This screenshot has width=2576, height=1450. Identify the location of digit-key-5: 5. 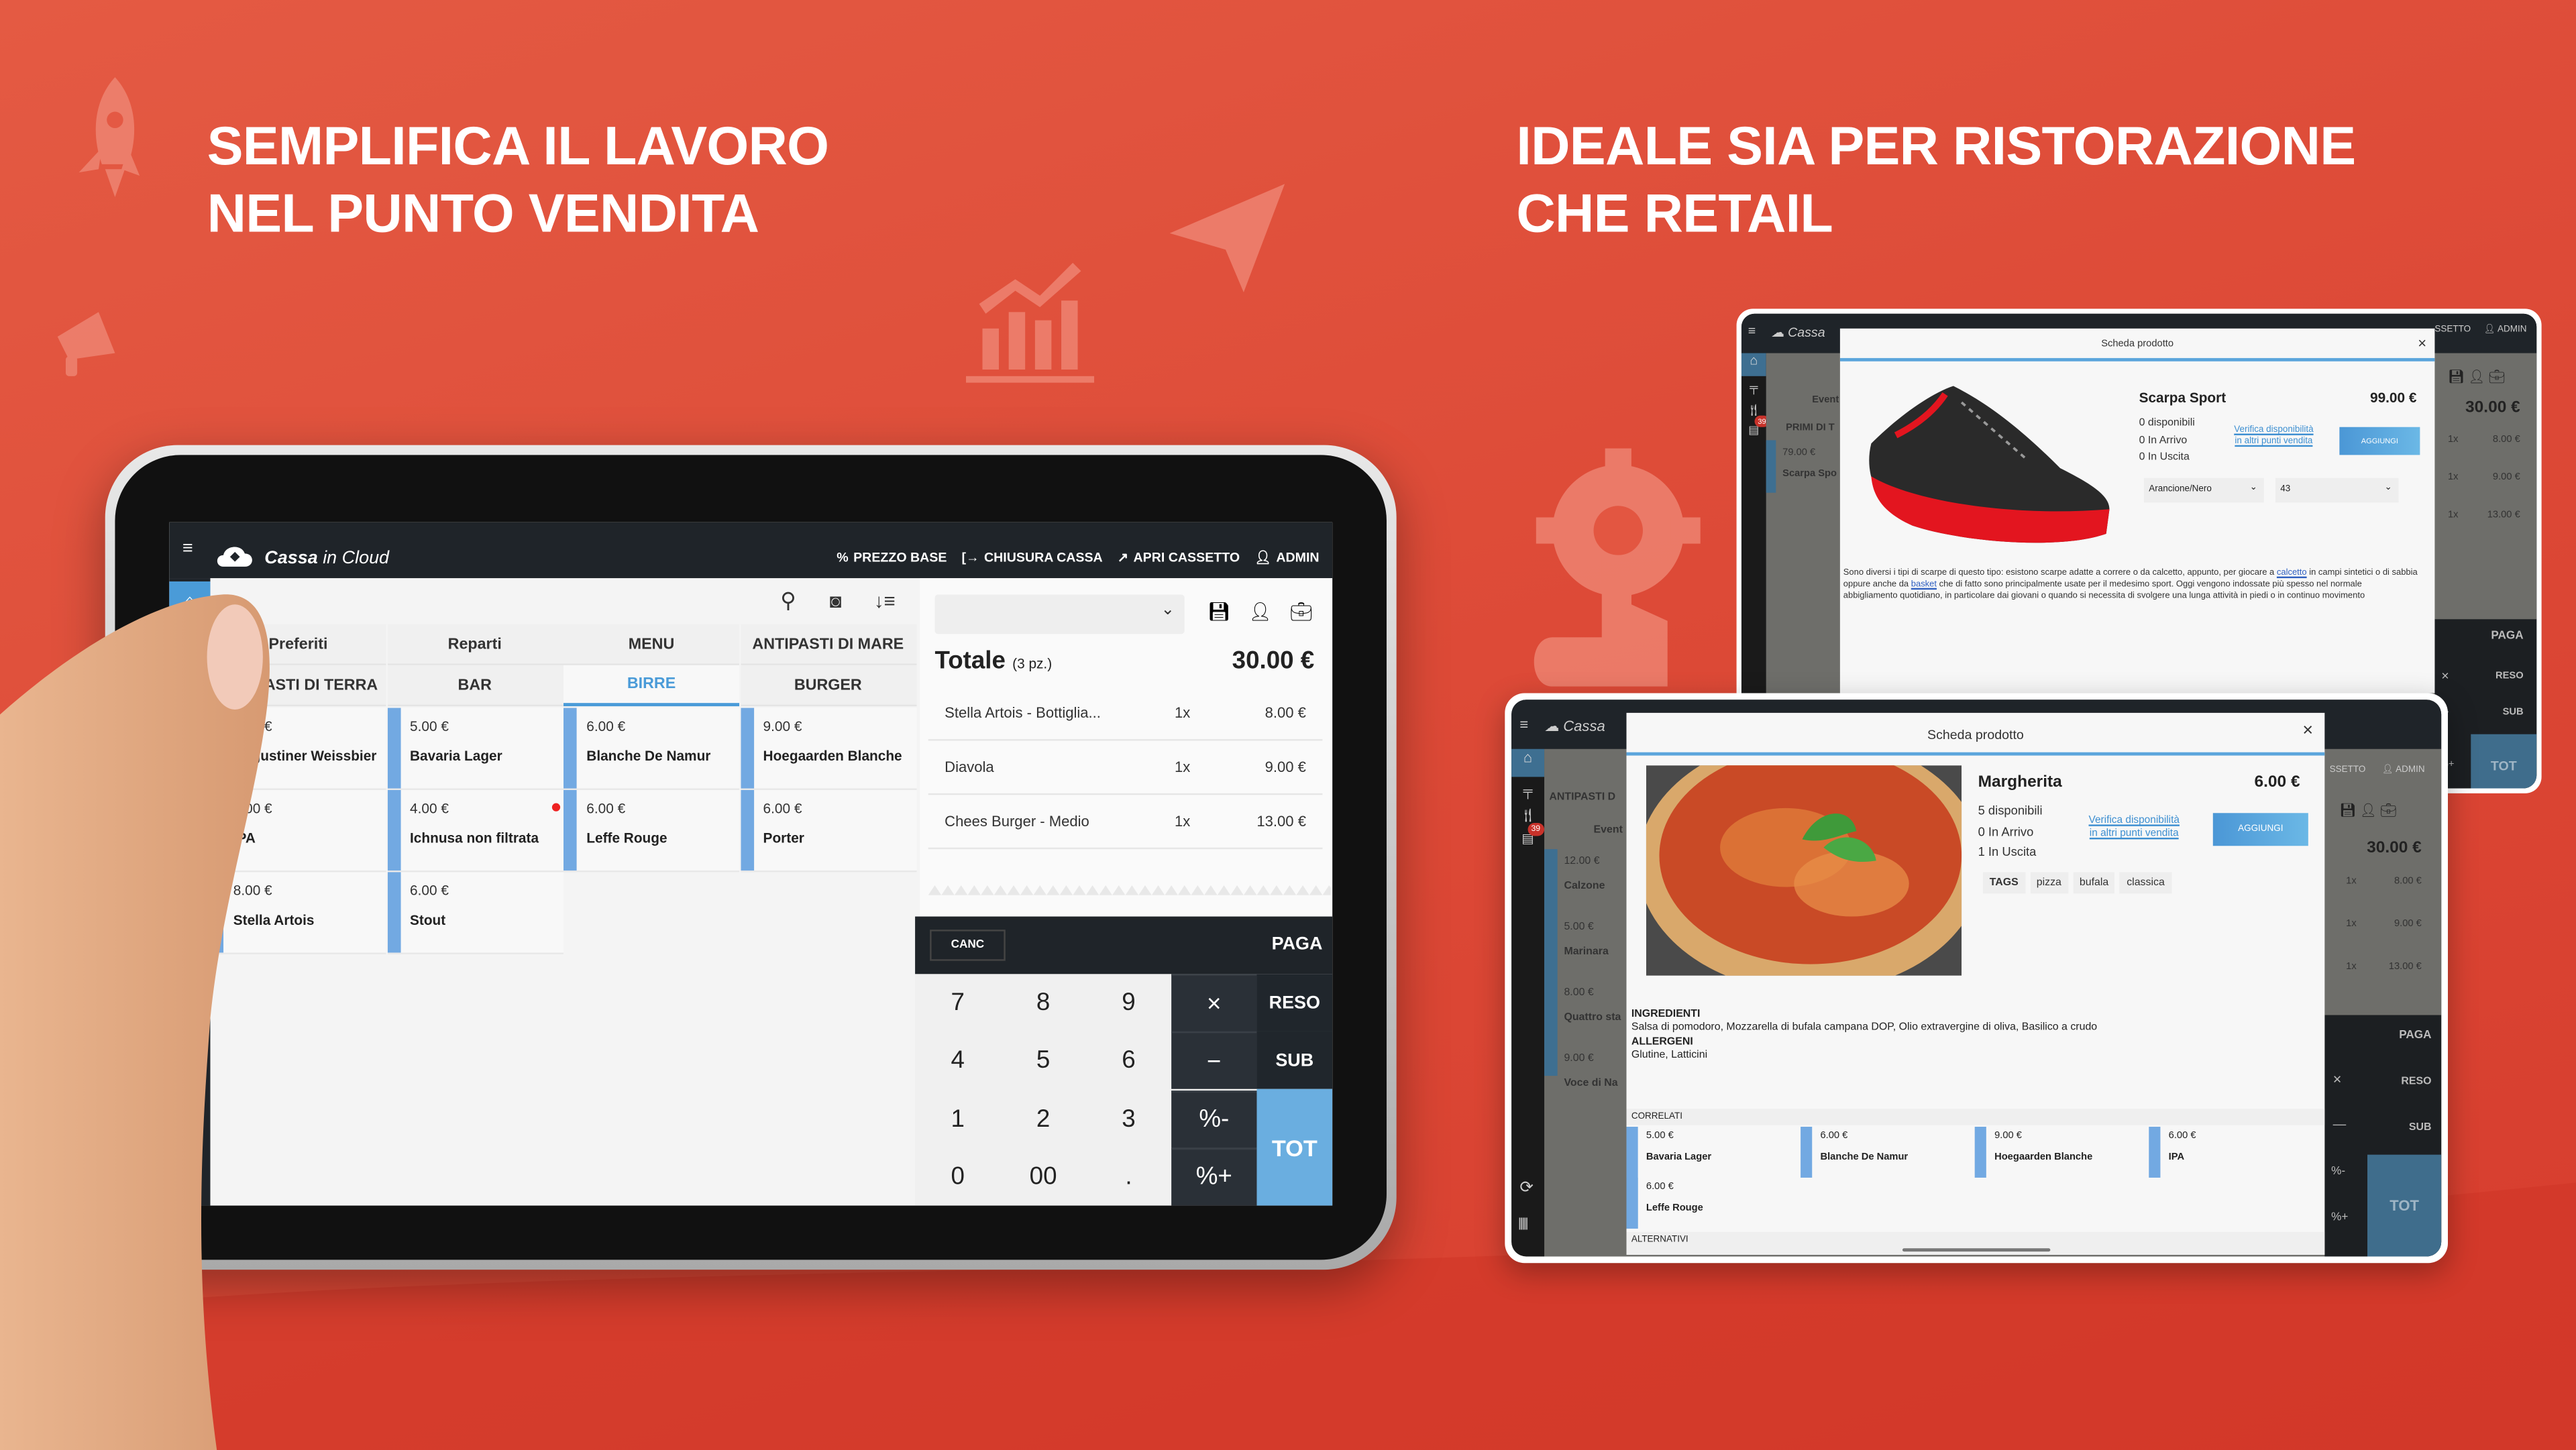
(1042, 1061).